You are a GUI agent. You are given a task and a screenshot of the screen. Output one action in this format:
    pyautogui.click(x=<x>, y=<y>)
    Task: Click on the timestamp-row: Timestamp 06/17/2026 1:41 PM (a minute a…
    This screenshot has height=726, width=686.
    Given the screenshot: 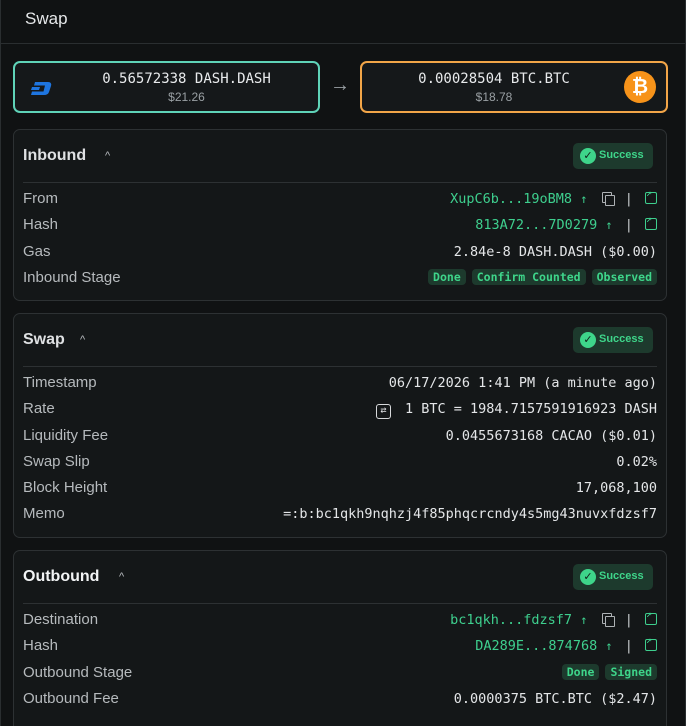 What is the action you would take?
    pyautogui.click(x=340, y=384)
    